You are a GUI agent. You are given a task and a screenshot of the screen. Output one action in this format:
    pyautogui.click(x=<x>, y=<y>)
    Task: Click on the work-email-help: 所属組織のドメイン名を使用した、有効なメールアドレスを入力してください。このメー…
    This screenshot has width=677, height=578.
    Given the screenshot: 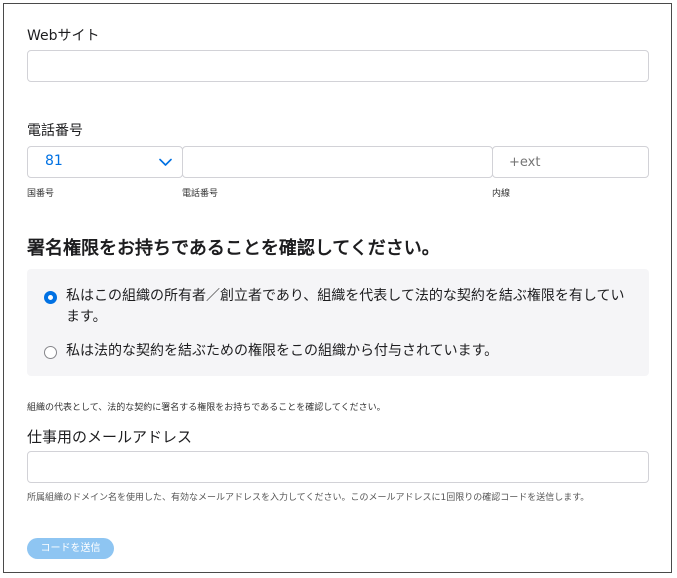 What is the action you would take?
    pyautogui.click(x=308, y=498)
    